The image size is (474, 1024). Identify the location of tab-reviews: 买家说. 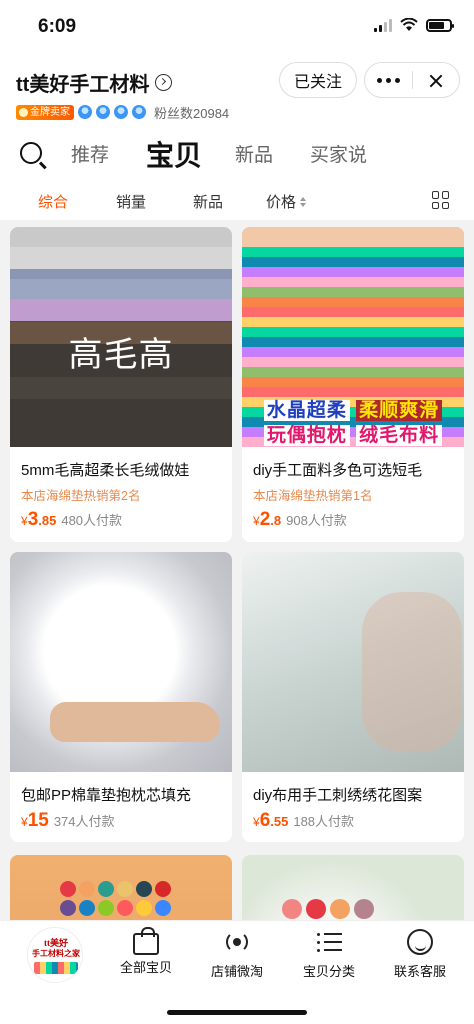
(338, 153).